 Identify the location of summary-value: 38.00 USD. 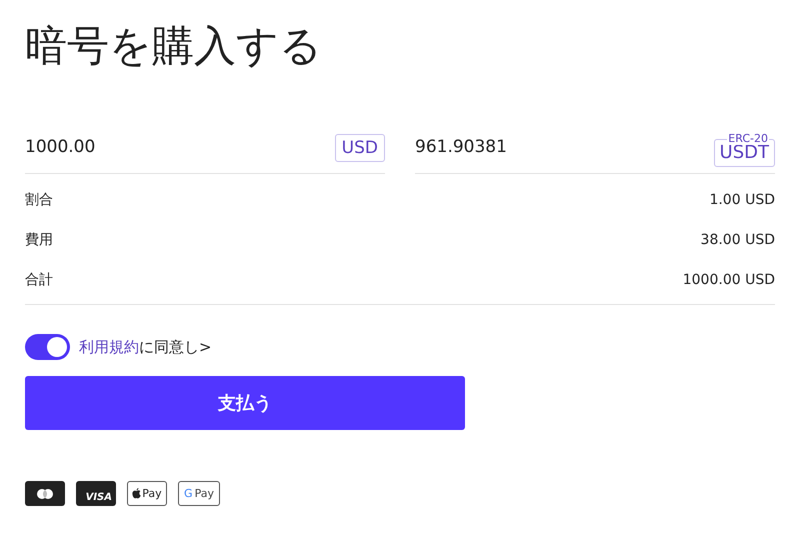
(737, 240).